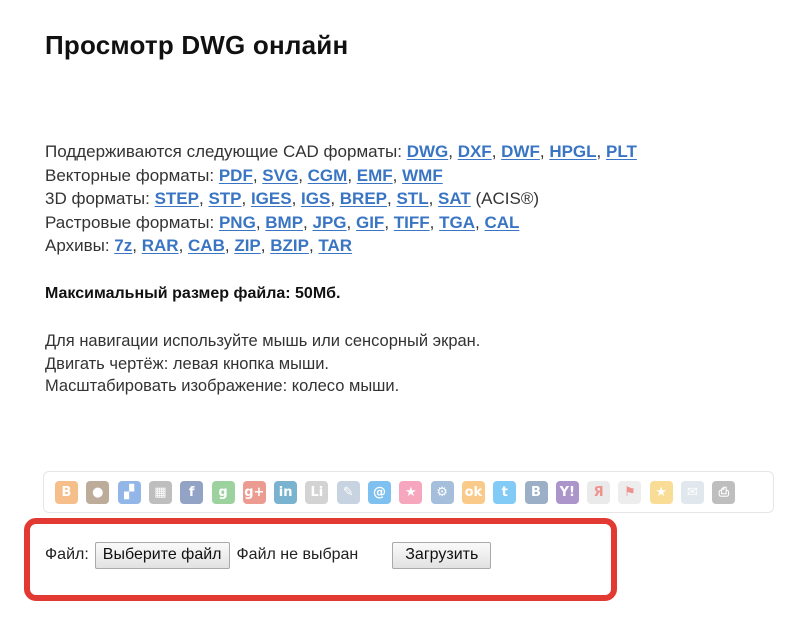  I want to click on format-group-label: 3D форматы:, so click(100, 198).